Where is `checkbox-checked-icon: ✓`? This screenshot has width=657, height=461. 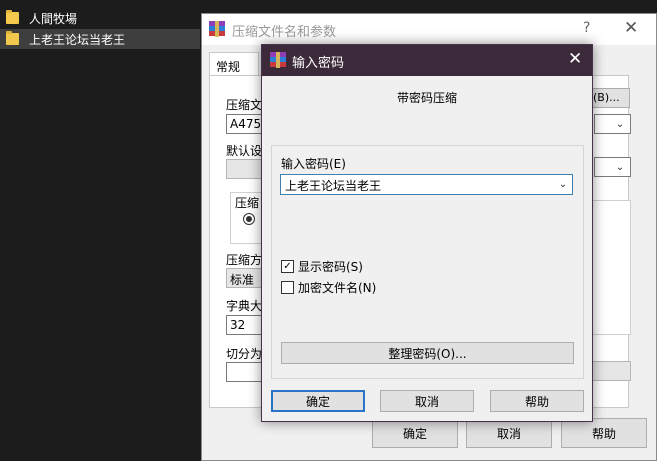
checkbox-checked-icon: ✓ is located at coordinates (287, 266).